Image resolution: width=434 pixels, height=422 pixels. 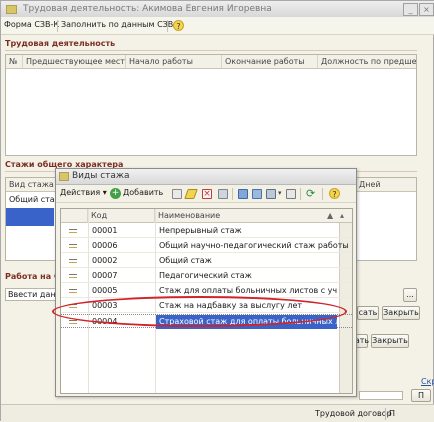 I want to click on selected-cell, so click(x=30, y=217).